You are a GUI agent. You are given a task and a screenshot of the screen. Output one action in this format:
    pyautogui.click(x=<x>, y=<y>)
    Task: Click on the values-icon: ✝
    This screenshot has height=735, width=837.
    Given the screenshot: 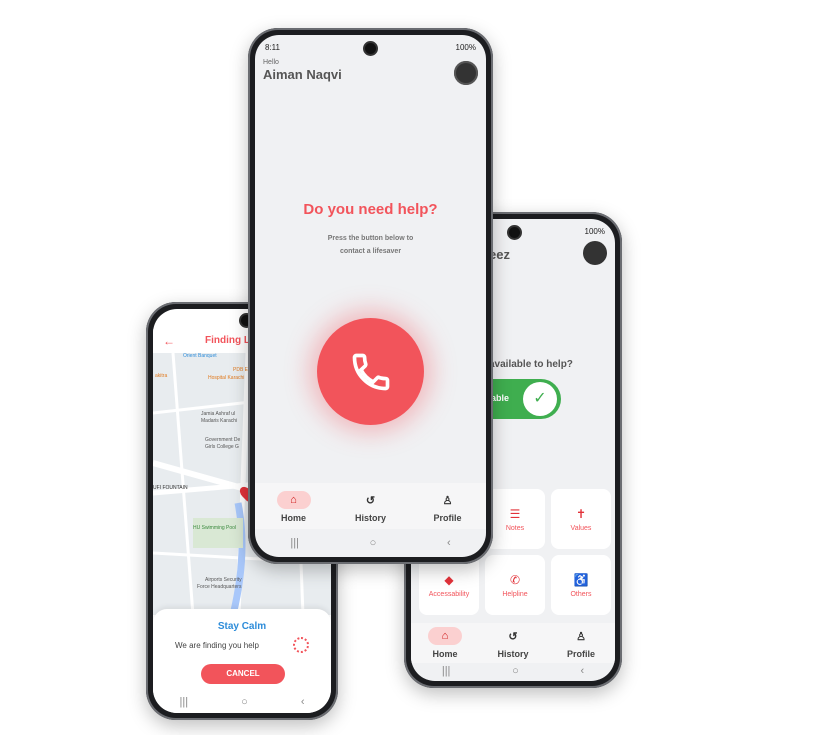 What is the action you would take?
    pyautogui.click(x=581, y=513)
    